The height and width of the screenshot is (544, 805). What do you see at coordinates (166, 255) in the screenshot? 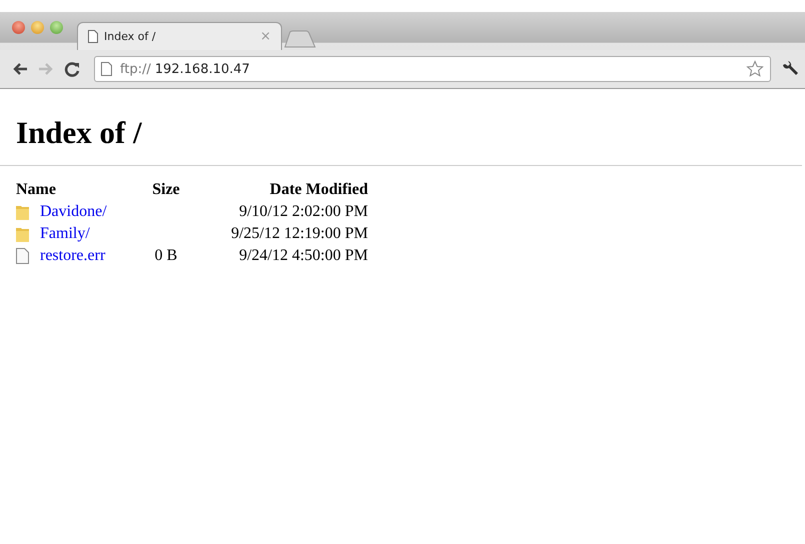
I see `file-size: 0 B` at bounding box center [166, 255].